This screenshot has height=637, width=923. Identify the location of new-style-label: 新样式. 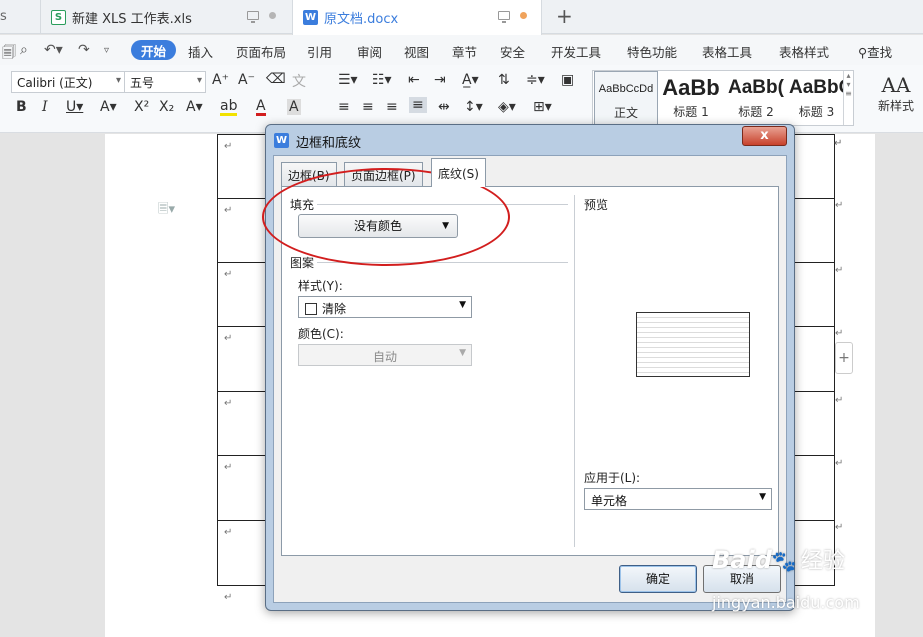
(895, 106).